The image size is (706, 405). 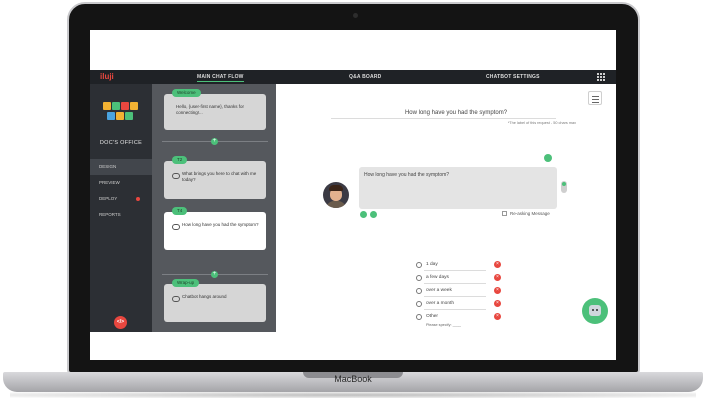 I want to click on chatbot-preview-button, so click(x=595, y=311).